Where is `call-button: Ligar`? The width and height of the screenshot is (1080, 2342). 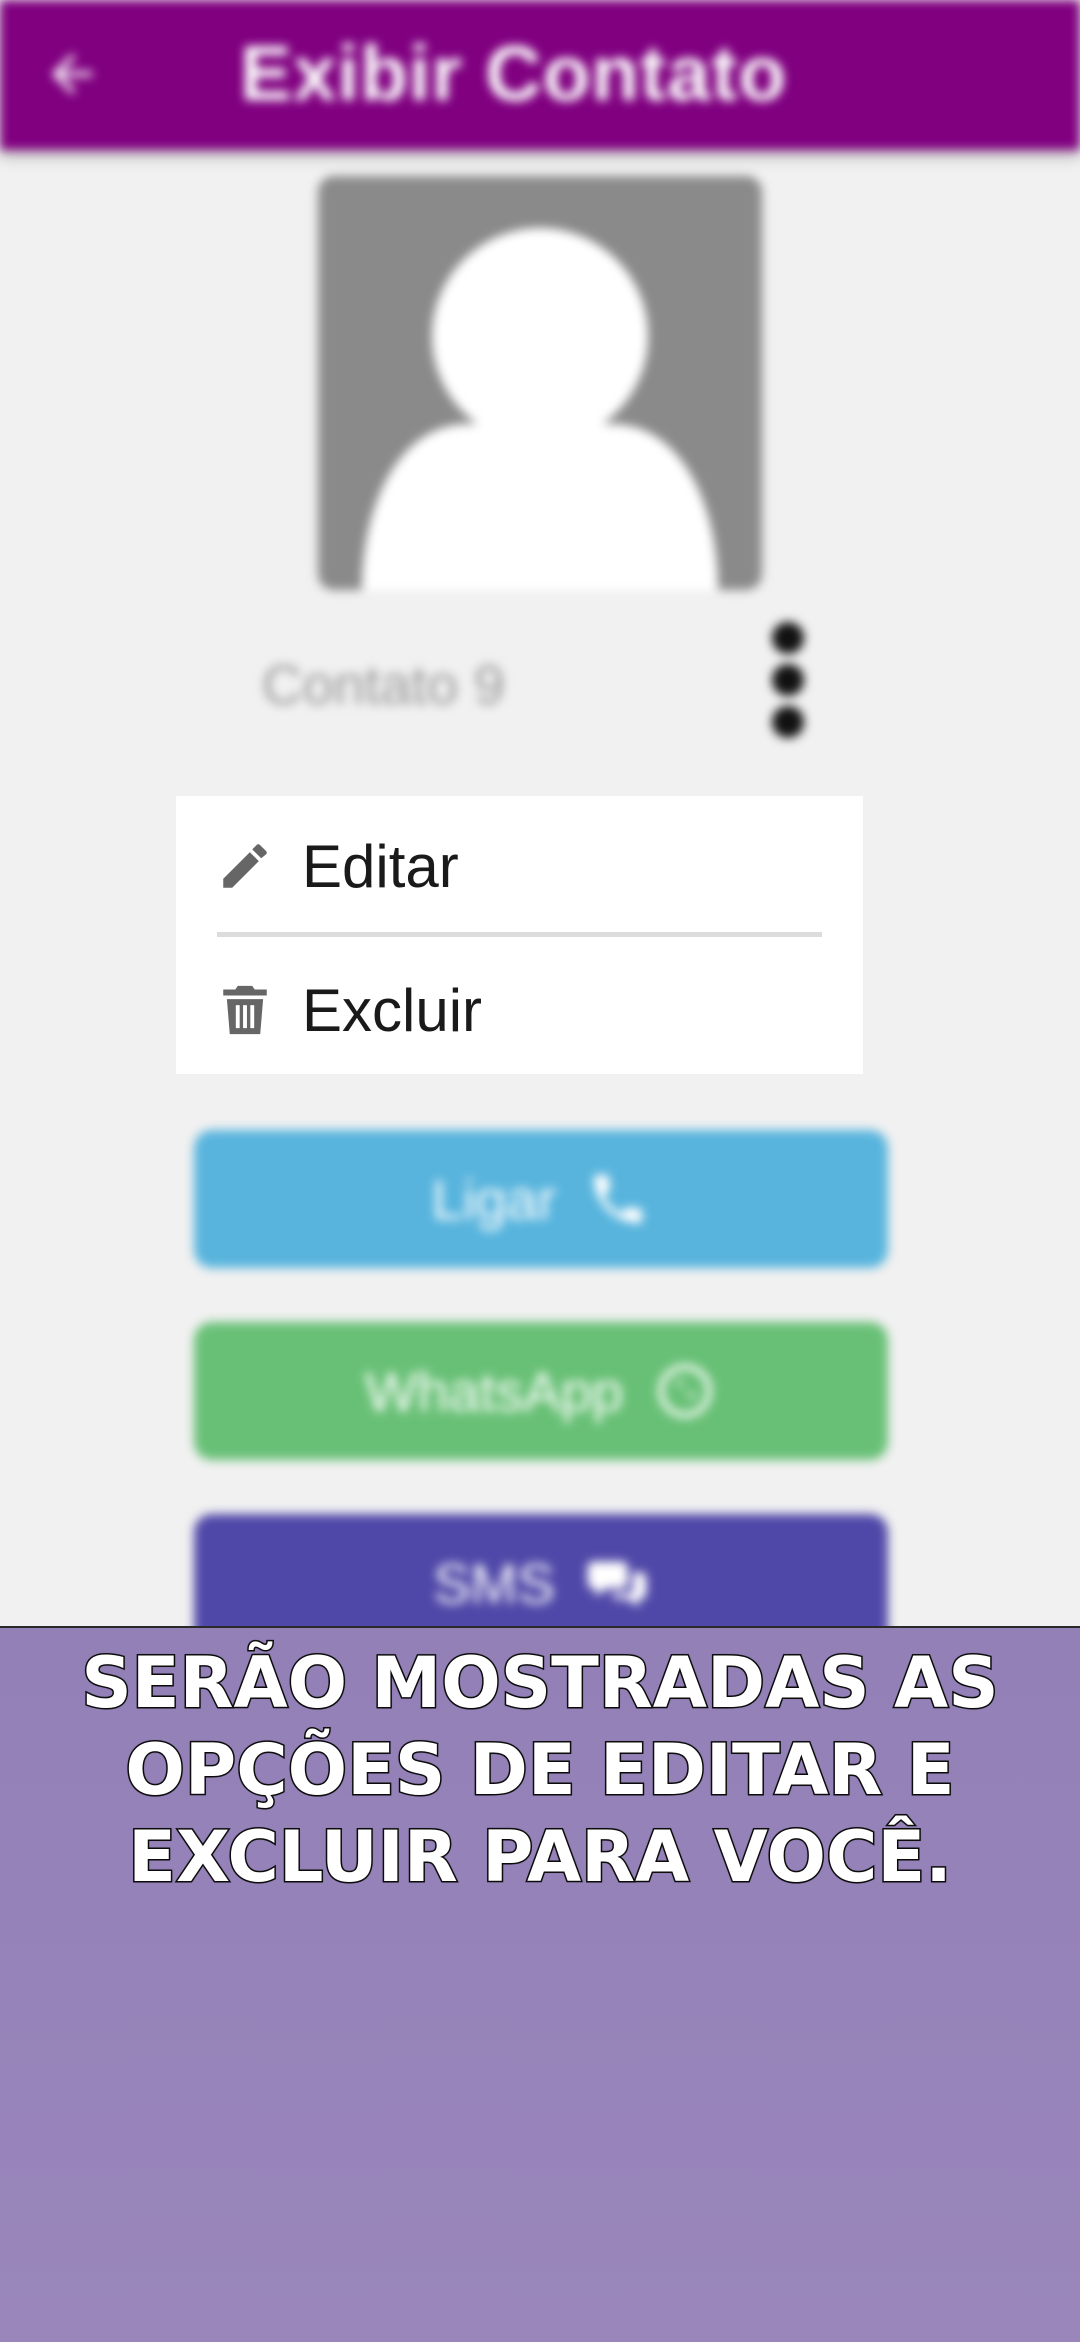 call-button: Ligar is located at coordinates (541, 1199).